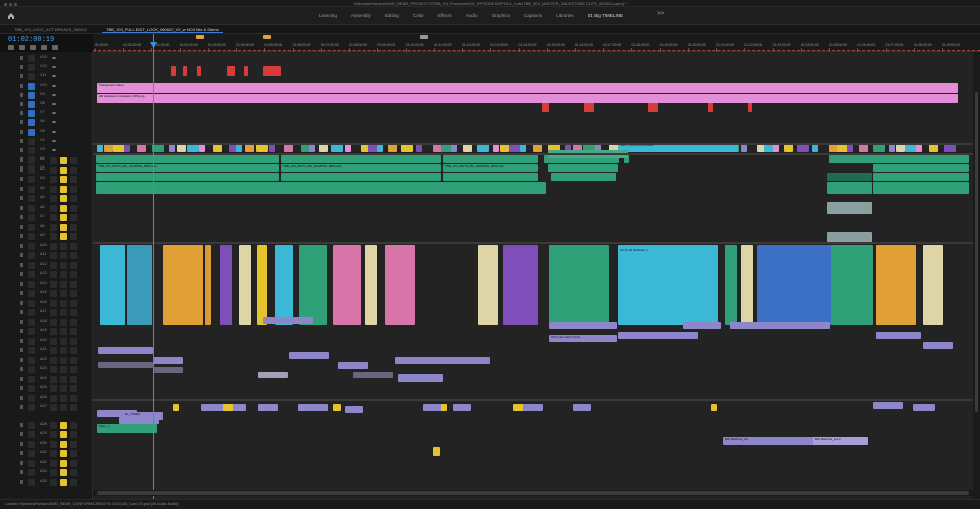 The image size is (980, 509). Describe the element at coordinates (501, 16) in the screenshot. I see `workspace-tab: Graphics` at that location.